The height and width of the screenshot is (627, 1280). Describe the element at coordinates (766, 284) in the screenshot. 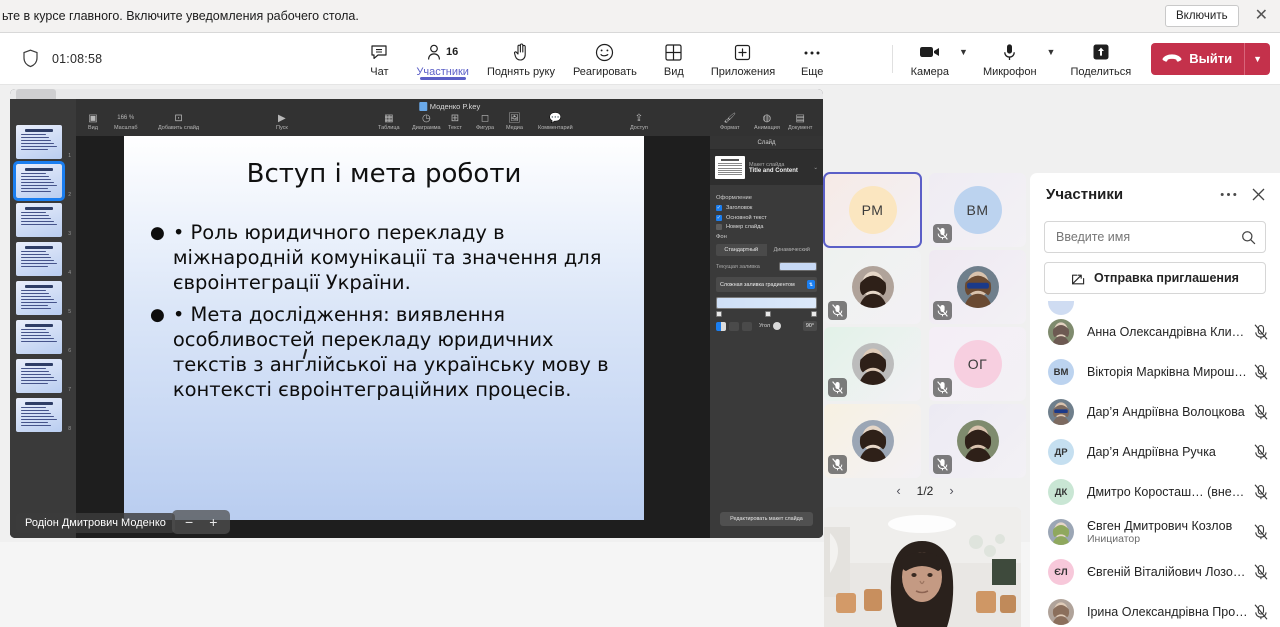

I see `fill-type-dropdown: Сложная заливка градиентом ⇅` at that location.